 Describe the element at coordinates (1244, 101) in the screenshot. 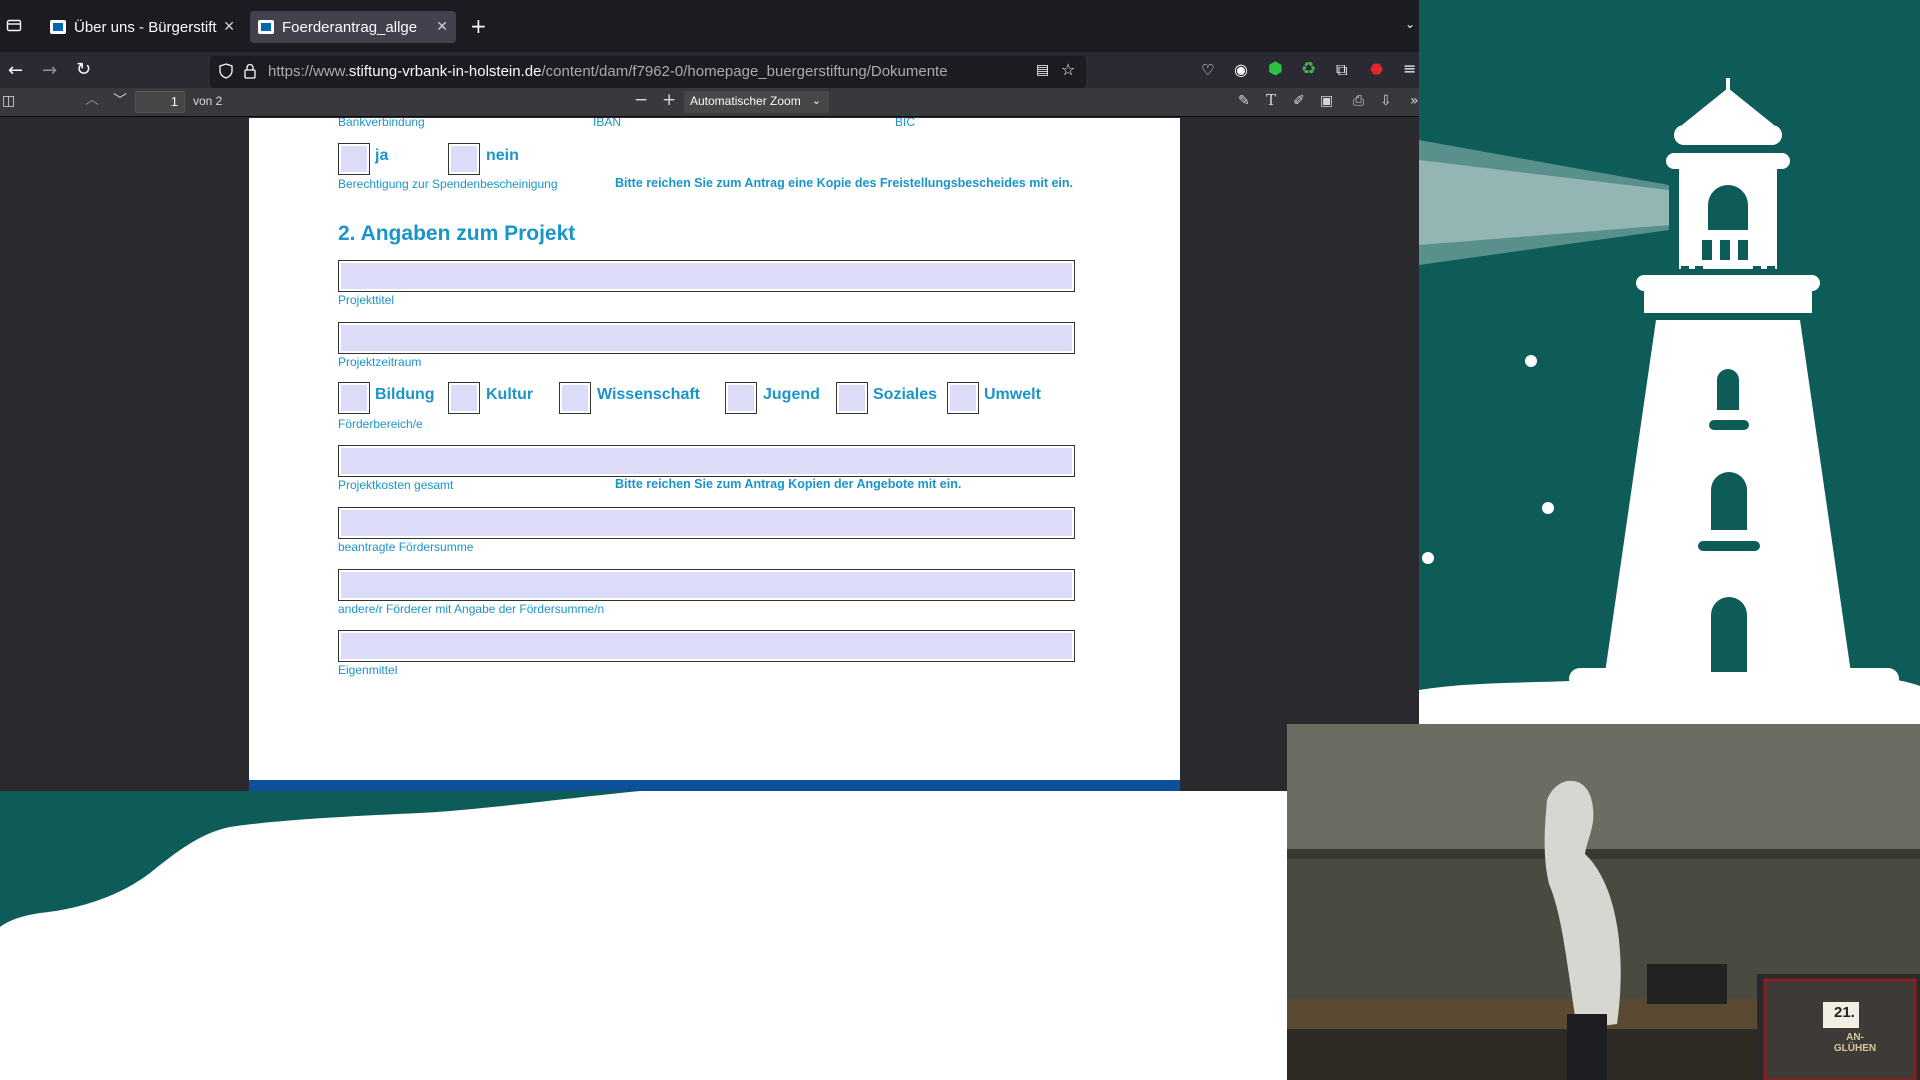

I see `highlight-tool-icon: ✎` at that location.